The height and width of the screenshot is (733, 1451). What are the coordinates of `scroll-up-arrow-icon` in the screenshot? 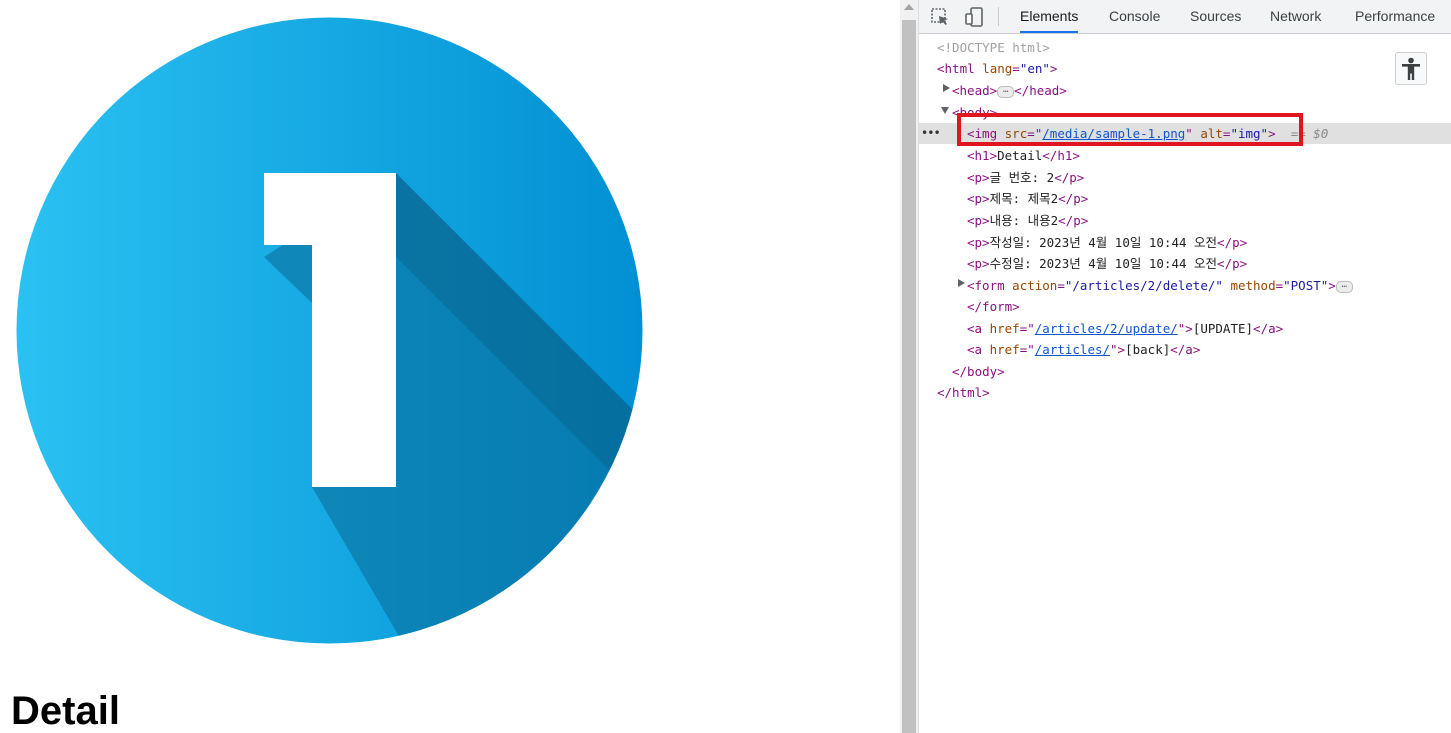 It's located at (909, 7).